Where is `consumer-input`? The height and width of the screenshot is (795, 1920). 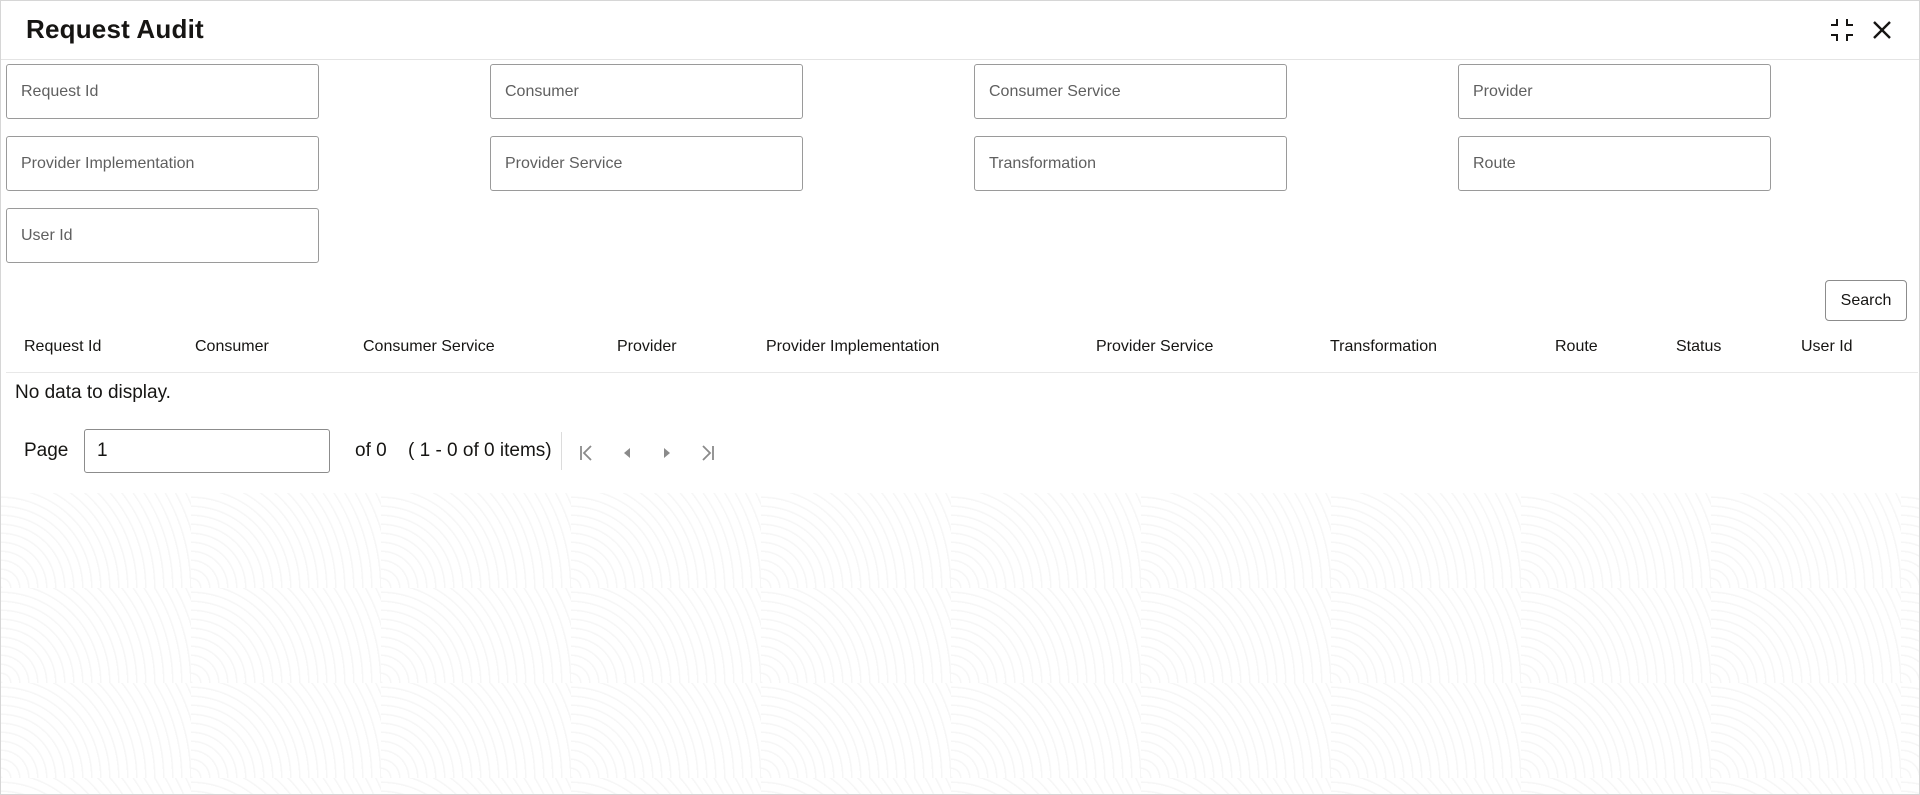 consumer-input is located at coordinates (646, 91).